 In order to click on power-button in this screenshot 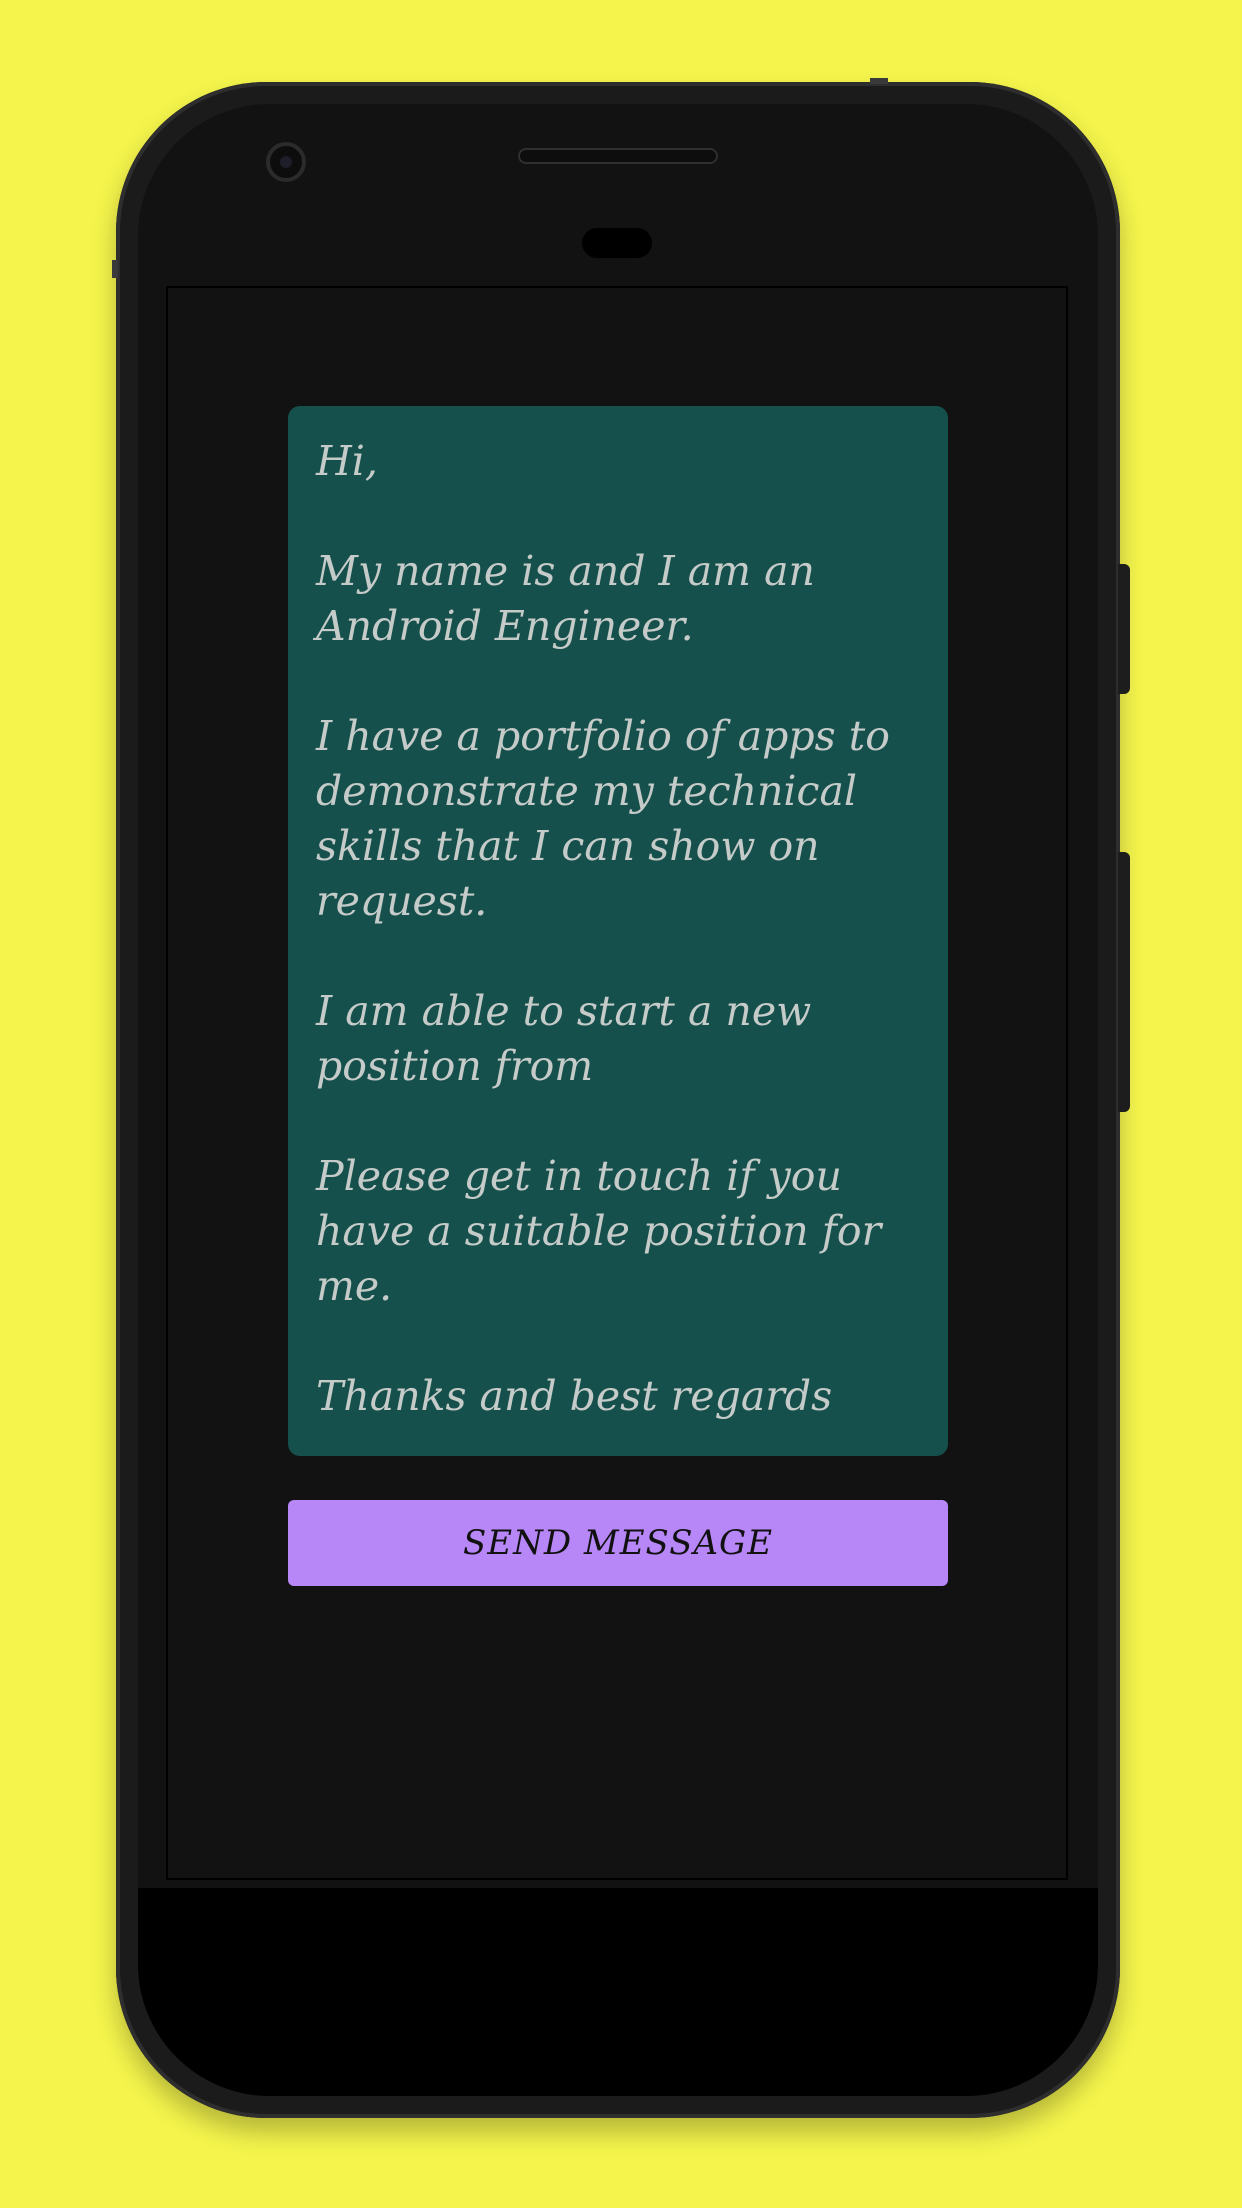, I will do `click(1124, 982)`.